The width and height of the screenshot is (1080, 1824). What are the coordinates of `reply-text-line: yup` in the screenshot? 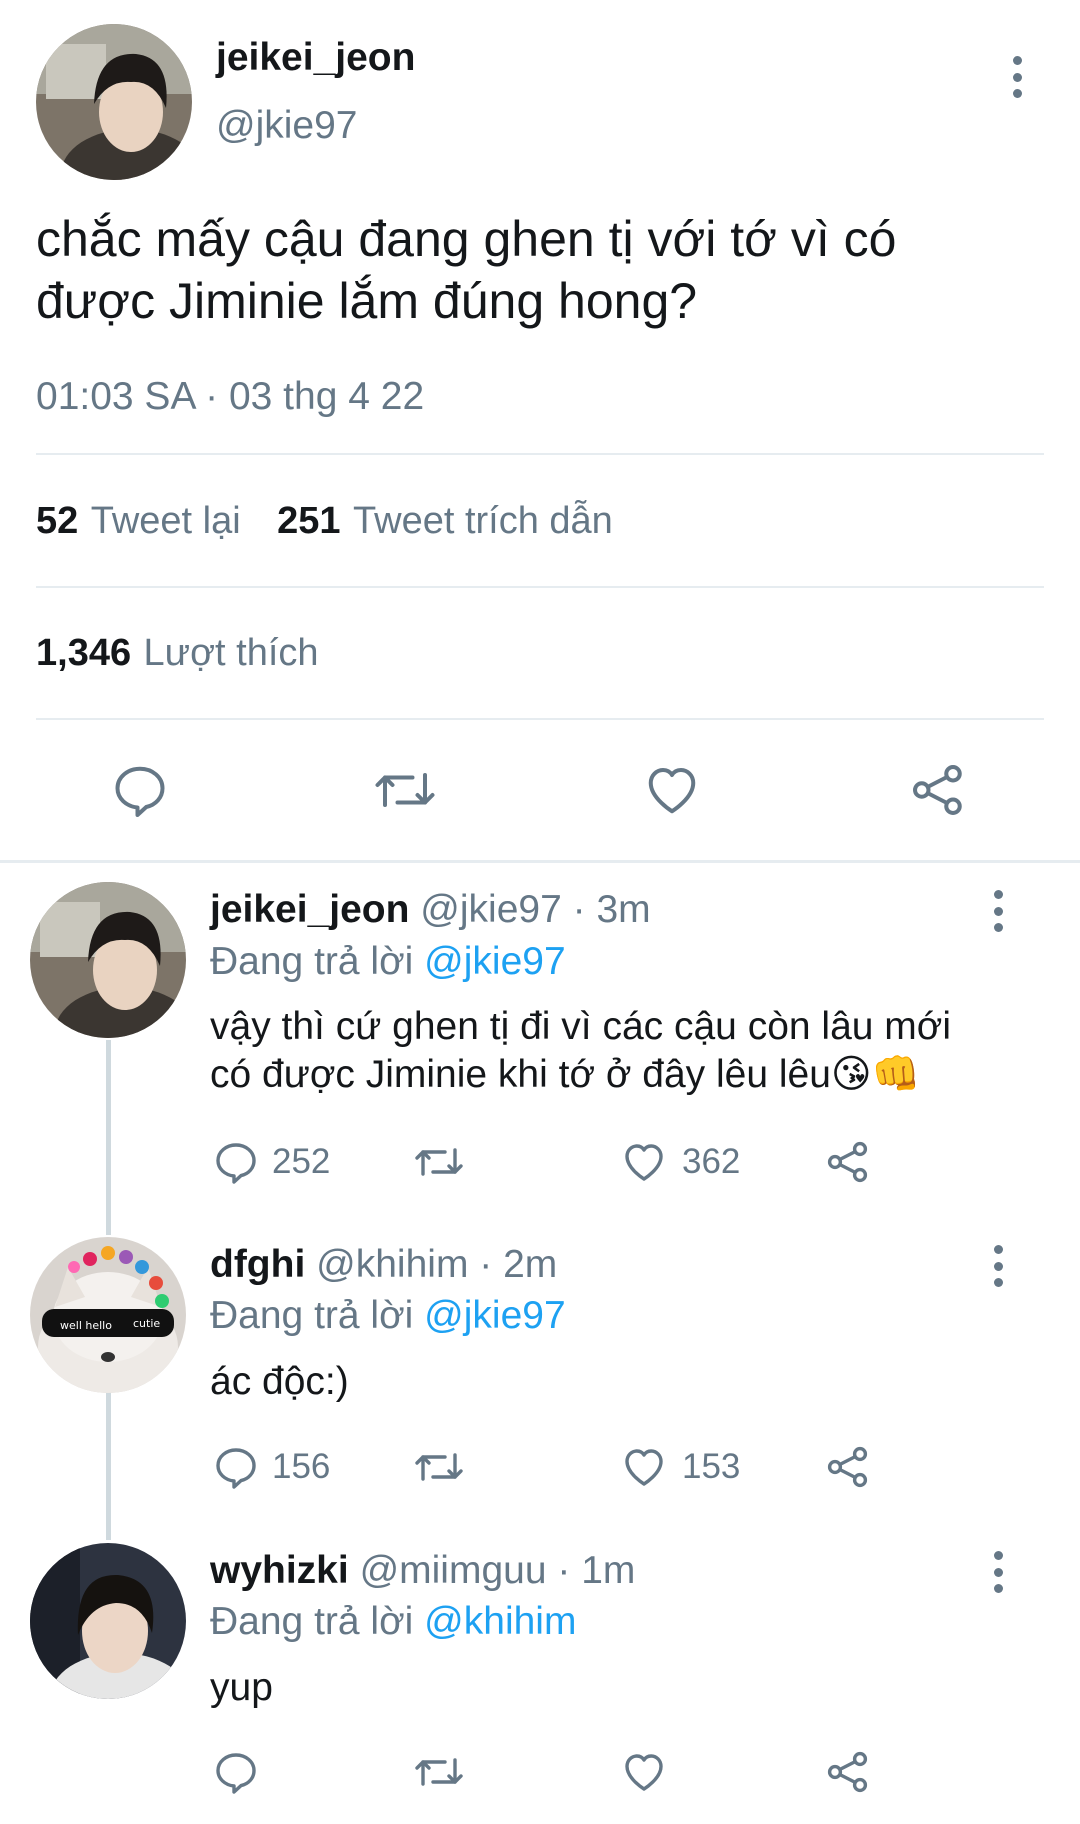 It's located at (241, 1687).